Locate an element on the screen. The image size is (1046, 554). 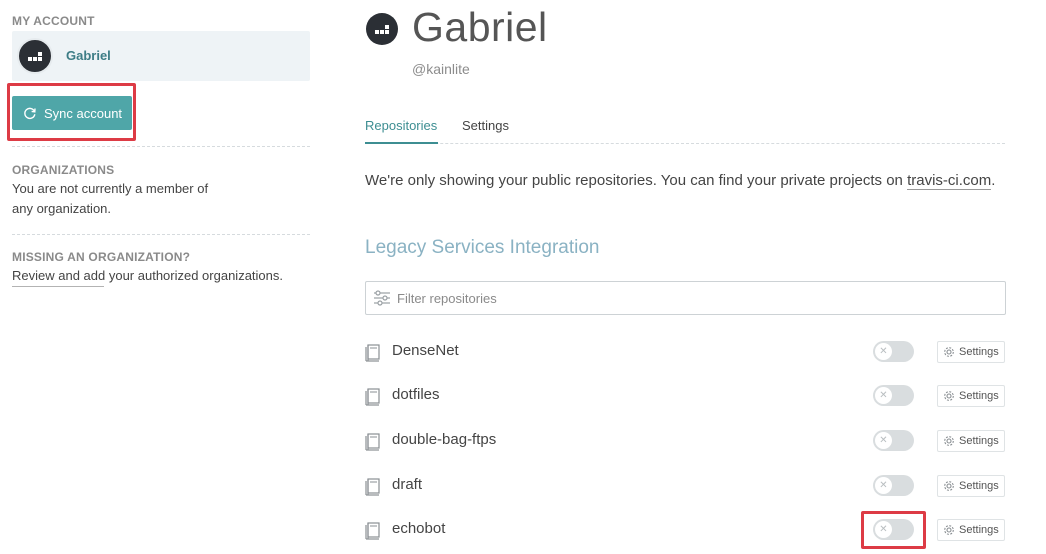
filter-repositories-input is located at coordinates (687, 298).